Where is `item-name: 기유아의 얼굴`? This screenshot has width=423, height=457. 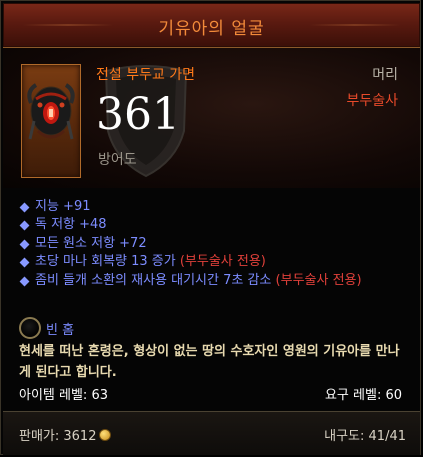 item-name: 기유아의 얼굴 is located at coordinates (211, 29).